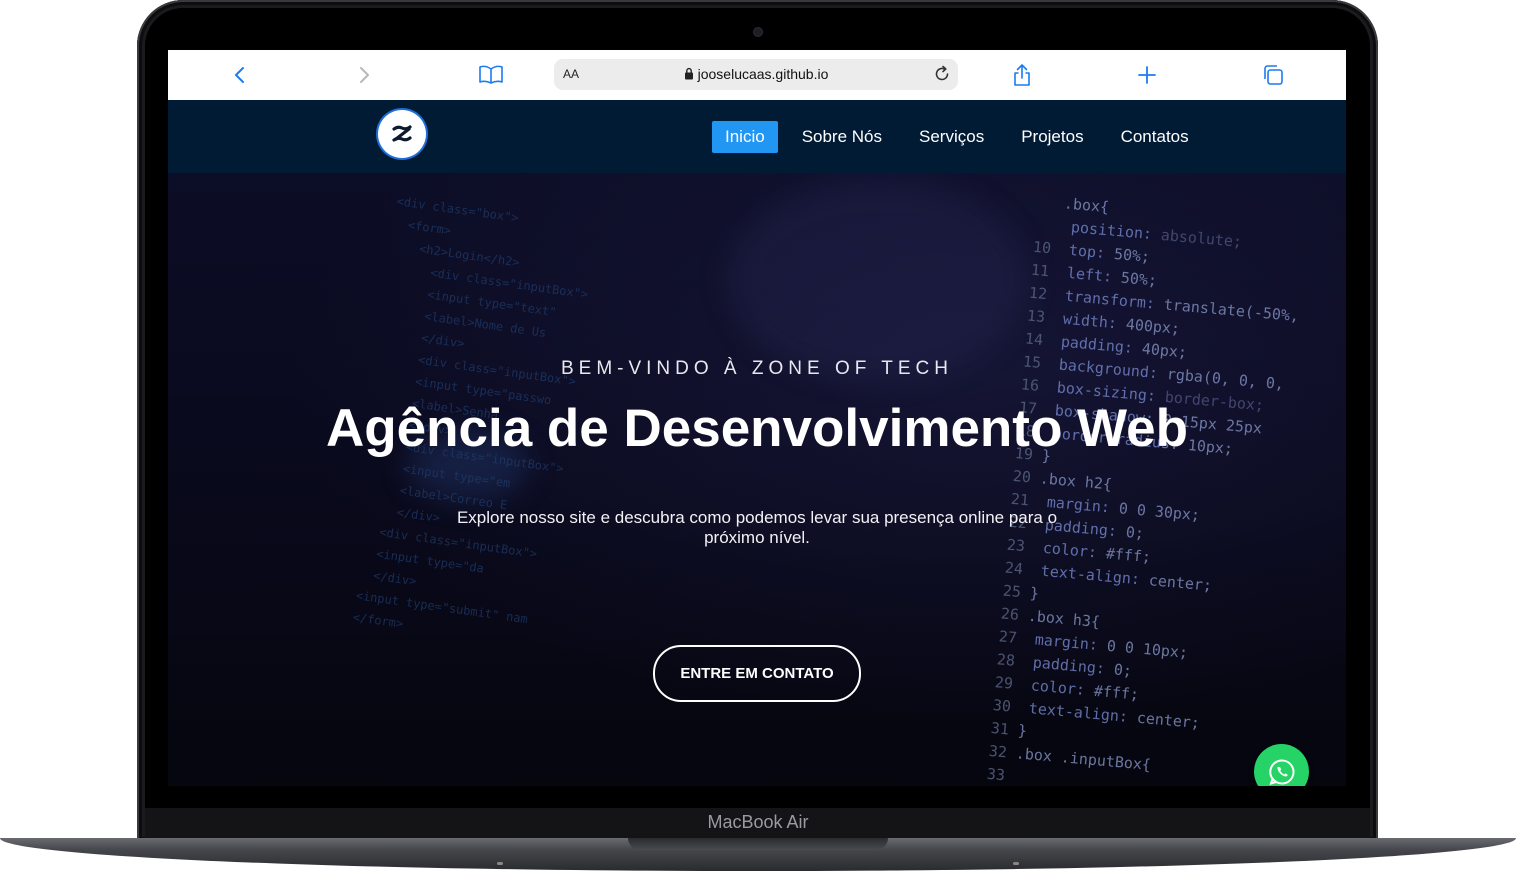  I want to click on chevron-left-icon, so click(239, 75).